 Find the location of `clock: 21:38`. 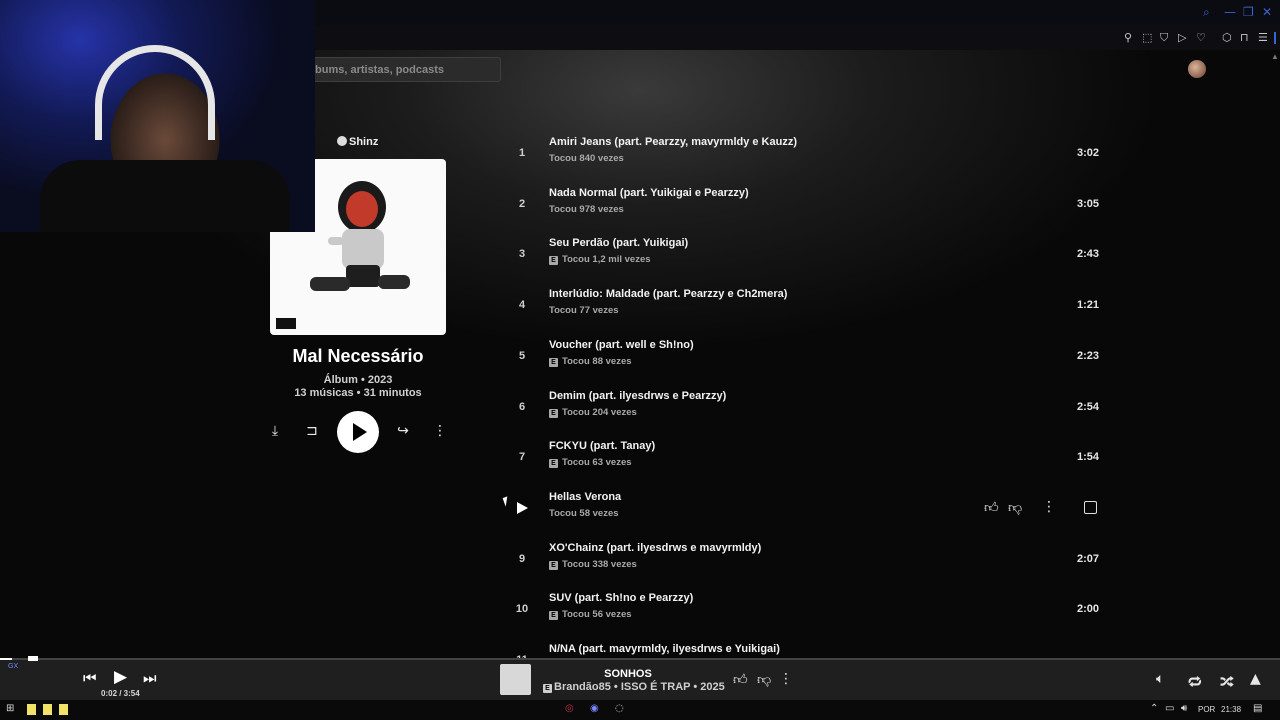

clock: 21:38 is located at coordinates (1231, 709).